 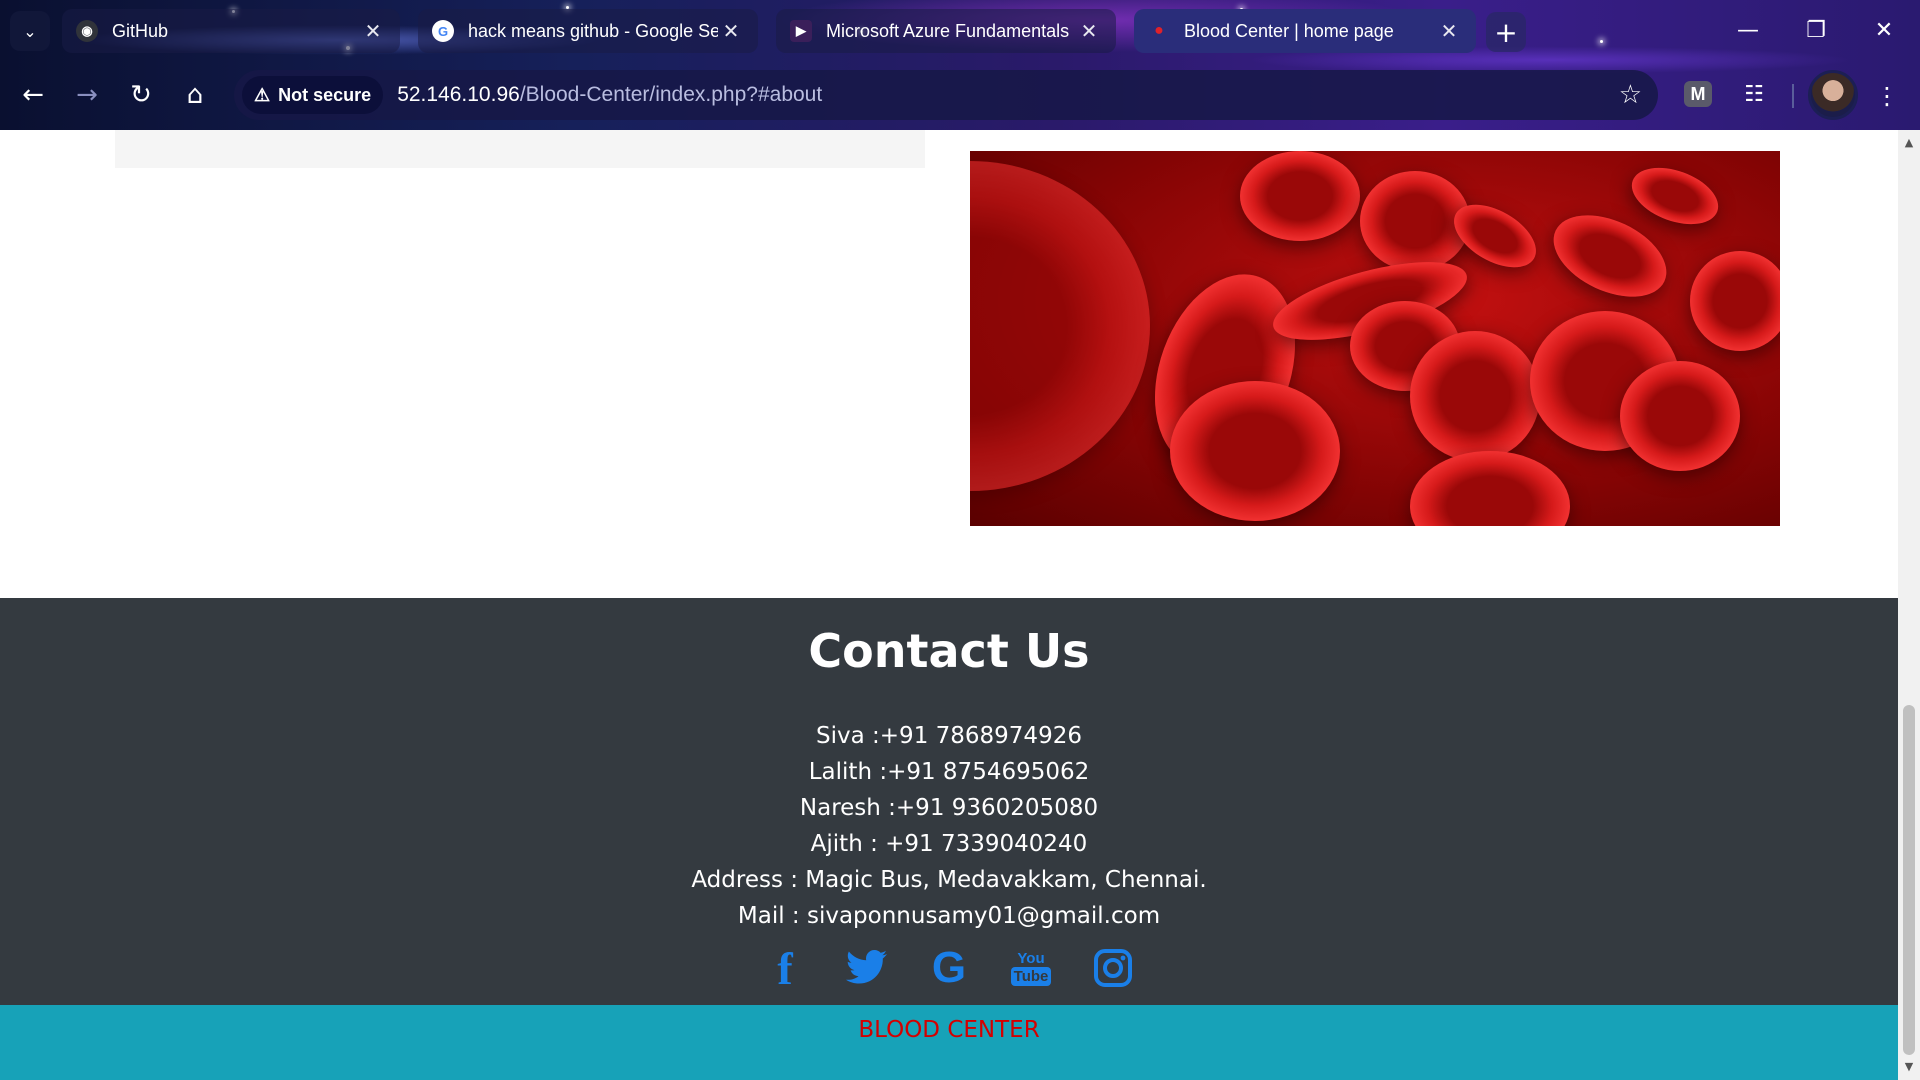 I want to click on instagram-camera-shape, so click(x=1113, y=968).